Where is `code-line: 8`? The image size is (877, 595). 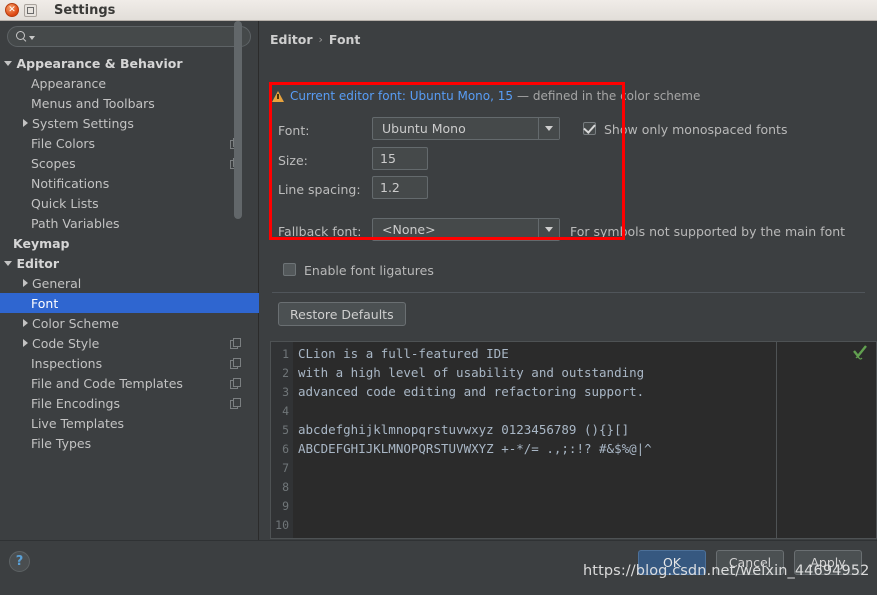
code-line: 8 is located at coordinates (573, 486).